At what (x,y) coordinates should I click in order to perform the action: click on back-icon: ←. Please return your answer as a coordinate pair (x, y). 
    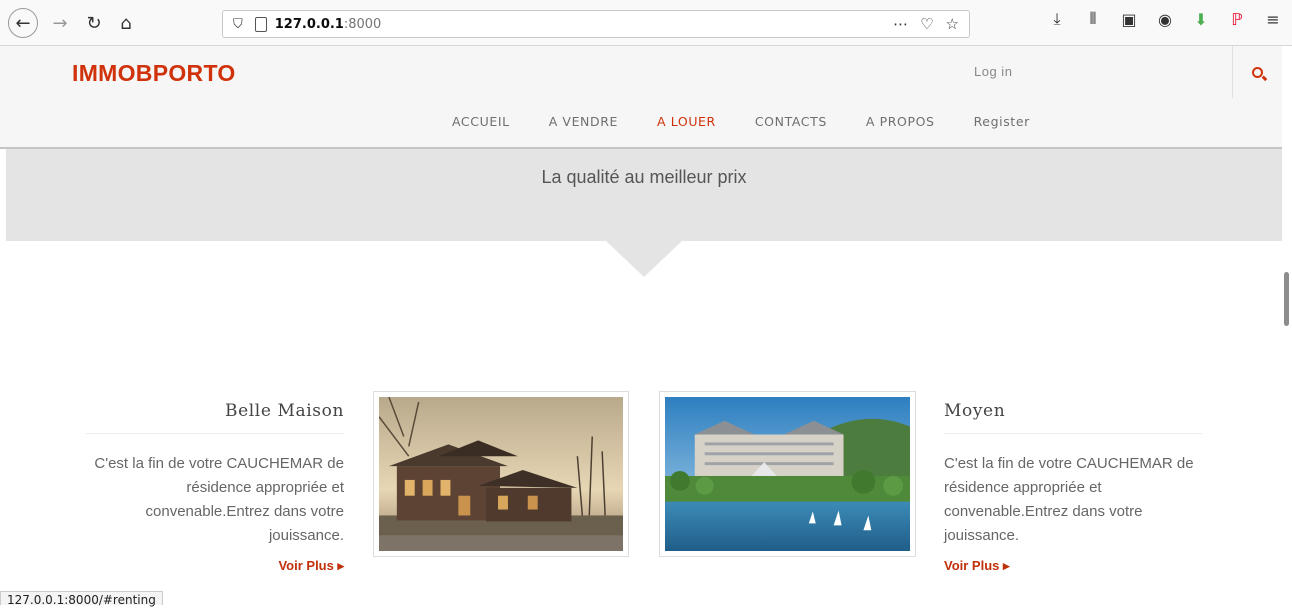
    Looking at the image, I should click on (23, 23).